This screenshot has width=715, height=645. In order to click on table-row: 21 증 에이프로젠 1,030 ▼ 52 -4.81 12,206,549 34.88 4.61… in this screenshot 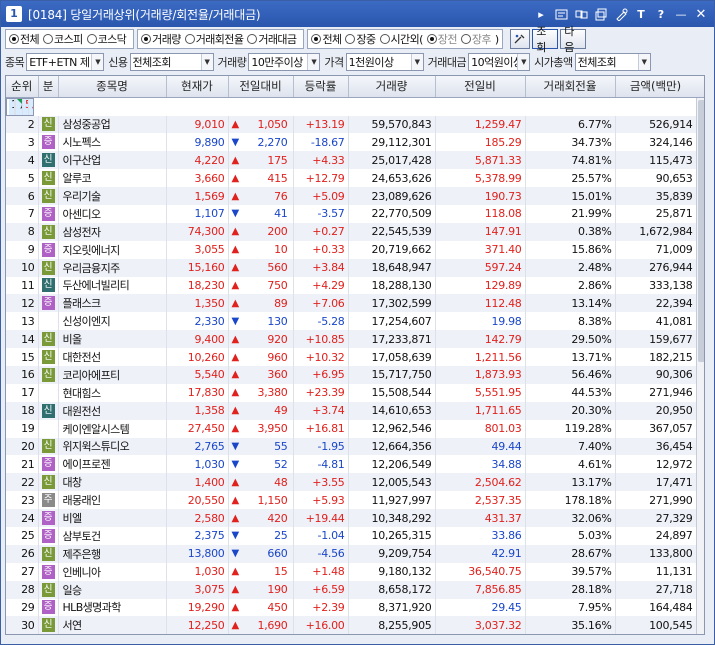, I will do `click(351, 464)`.